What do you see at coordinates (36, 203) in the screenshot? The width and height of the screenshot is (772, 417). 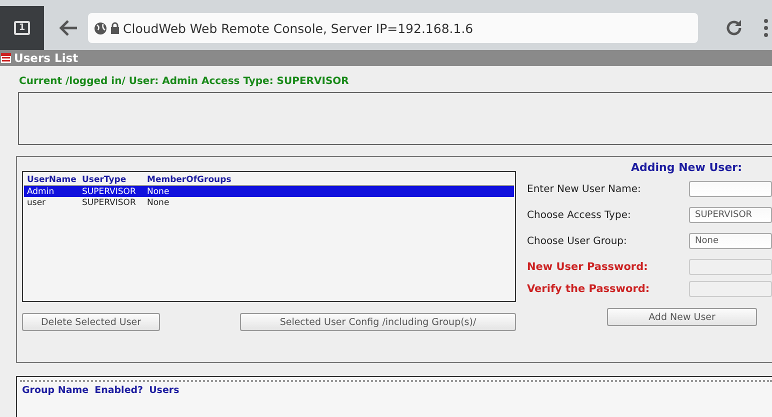 I see `table-cell-text: user` at bounding box center [36, 203].